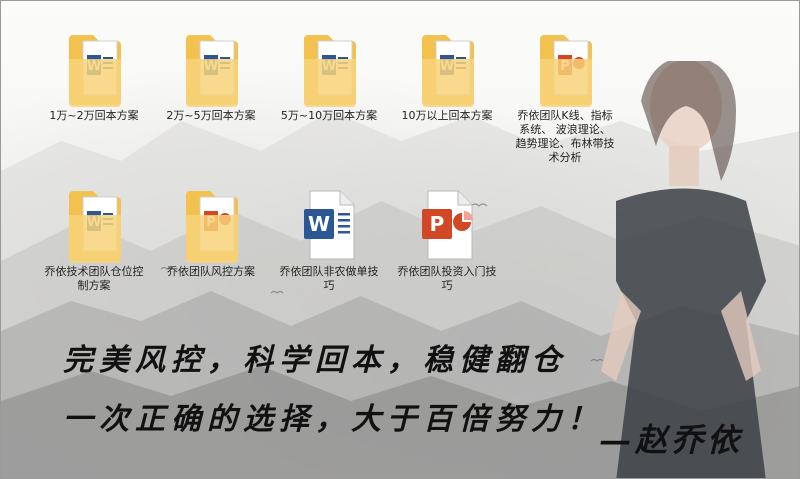 The height and width of the screenshot is (479, 800). What do you see at coordinates (315, 360) in the screenshot?
I see `slogan-line-1: 完美风控，科学回本，稳健翻仓` at bounding box center [315, 360].